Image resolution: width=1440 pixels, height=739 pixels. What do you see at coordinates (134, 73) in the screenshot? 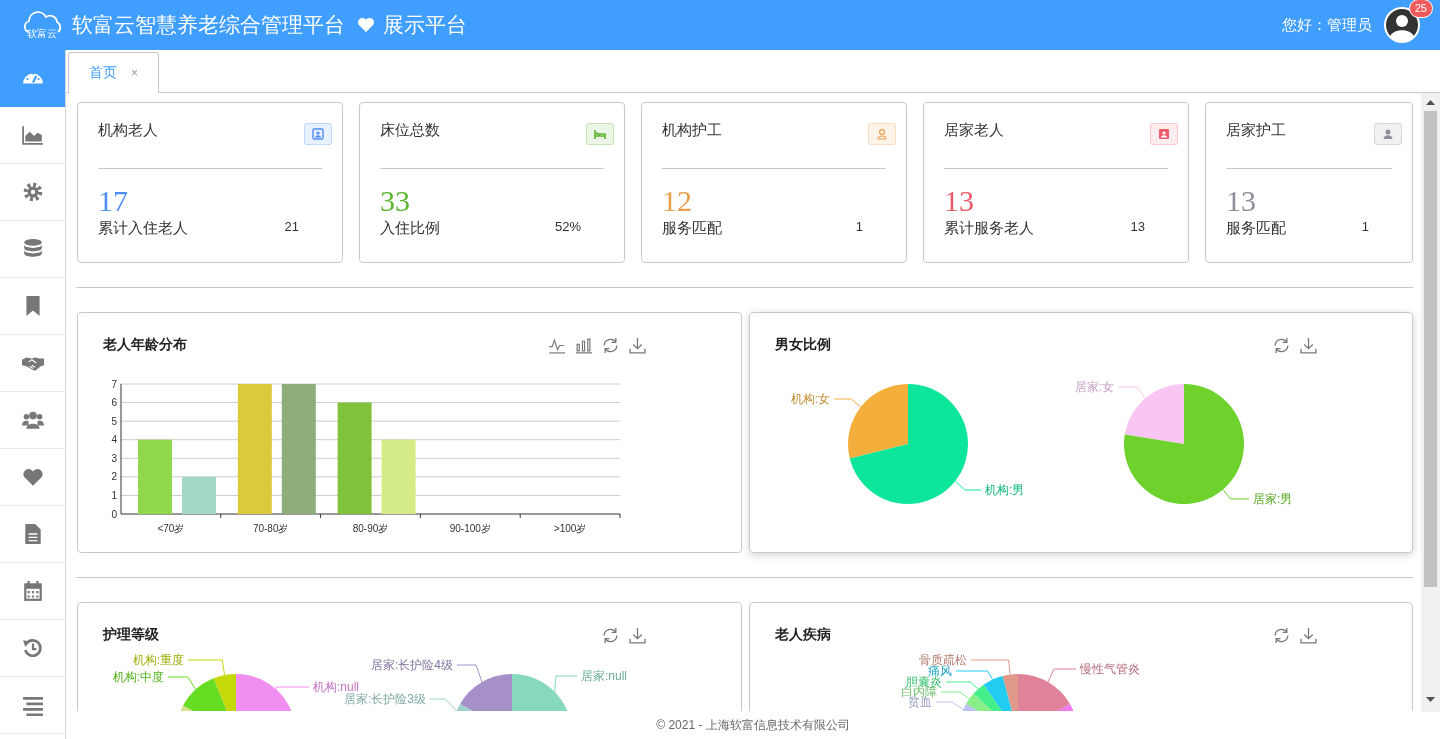
I see `close-icon: ×` at bounding box center [134, 73].